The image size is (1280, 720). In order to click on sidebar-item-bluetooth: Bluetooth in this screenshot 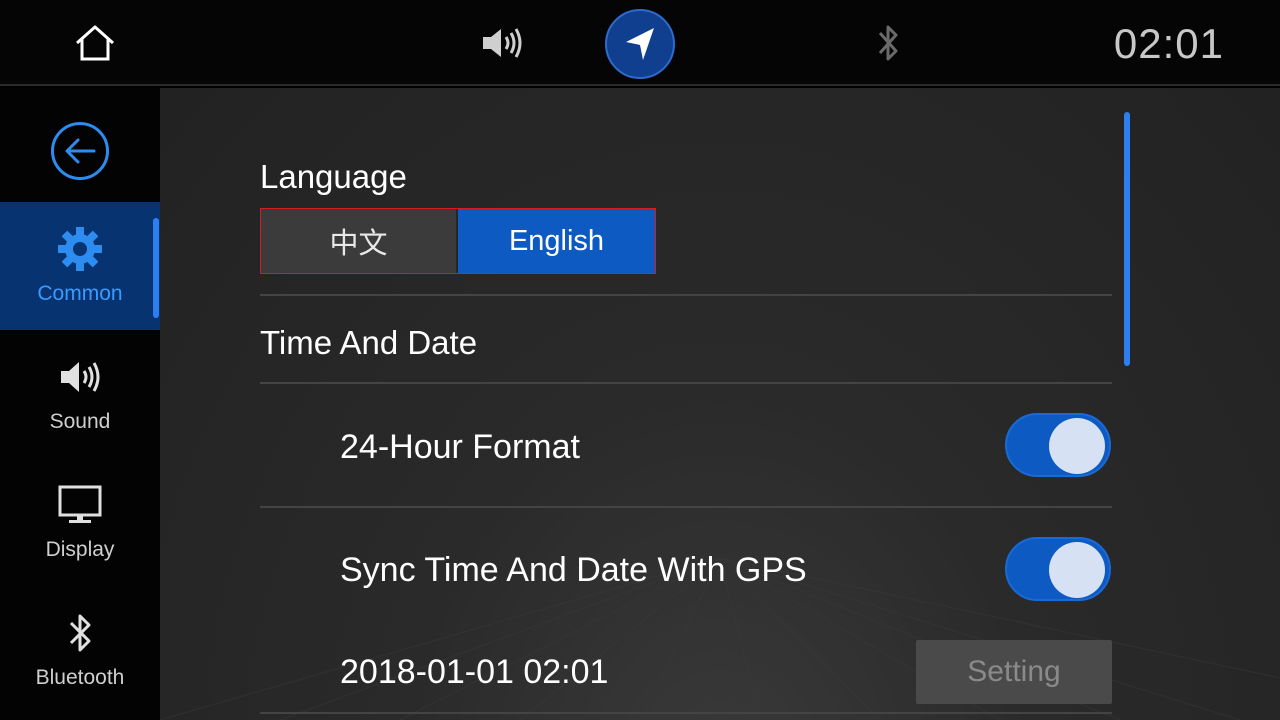, I will do `click(80, 650)`.